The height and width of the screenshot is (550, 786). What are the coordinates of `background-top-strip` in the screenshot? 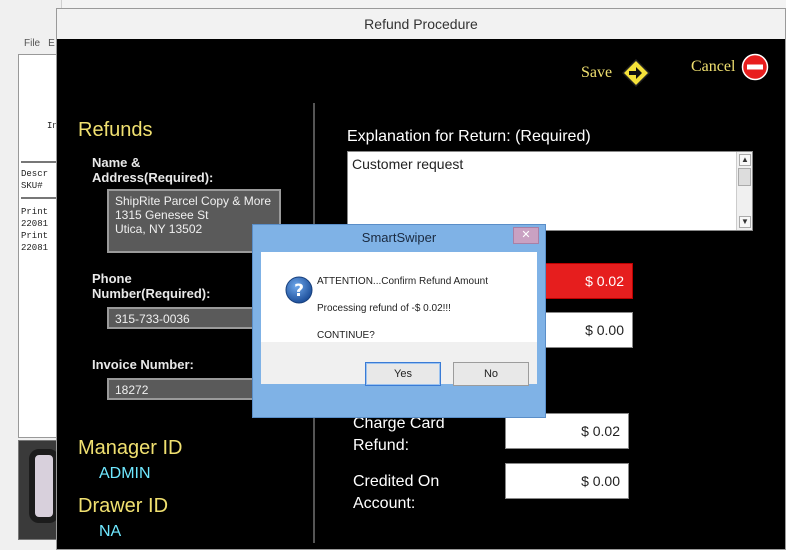 It's located at (393, 4).